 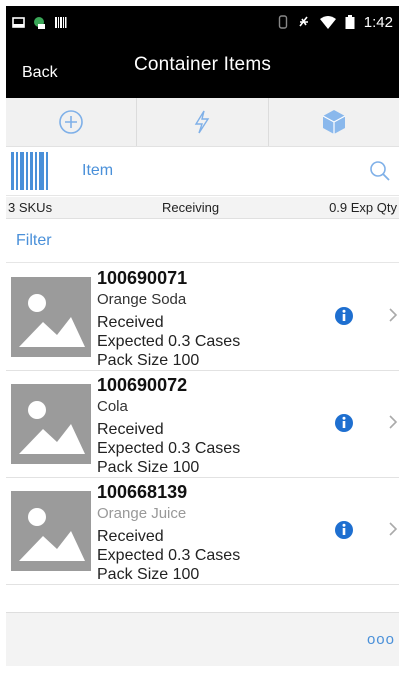 I want to click on search-icon, so click(x=380, y=171).